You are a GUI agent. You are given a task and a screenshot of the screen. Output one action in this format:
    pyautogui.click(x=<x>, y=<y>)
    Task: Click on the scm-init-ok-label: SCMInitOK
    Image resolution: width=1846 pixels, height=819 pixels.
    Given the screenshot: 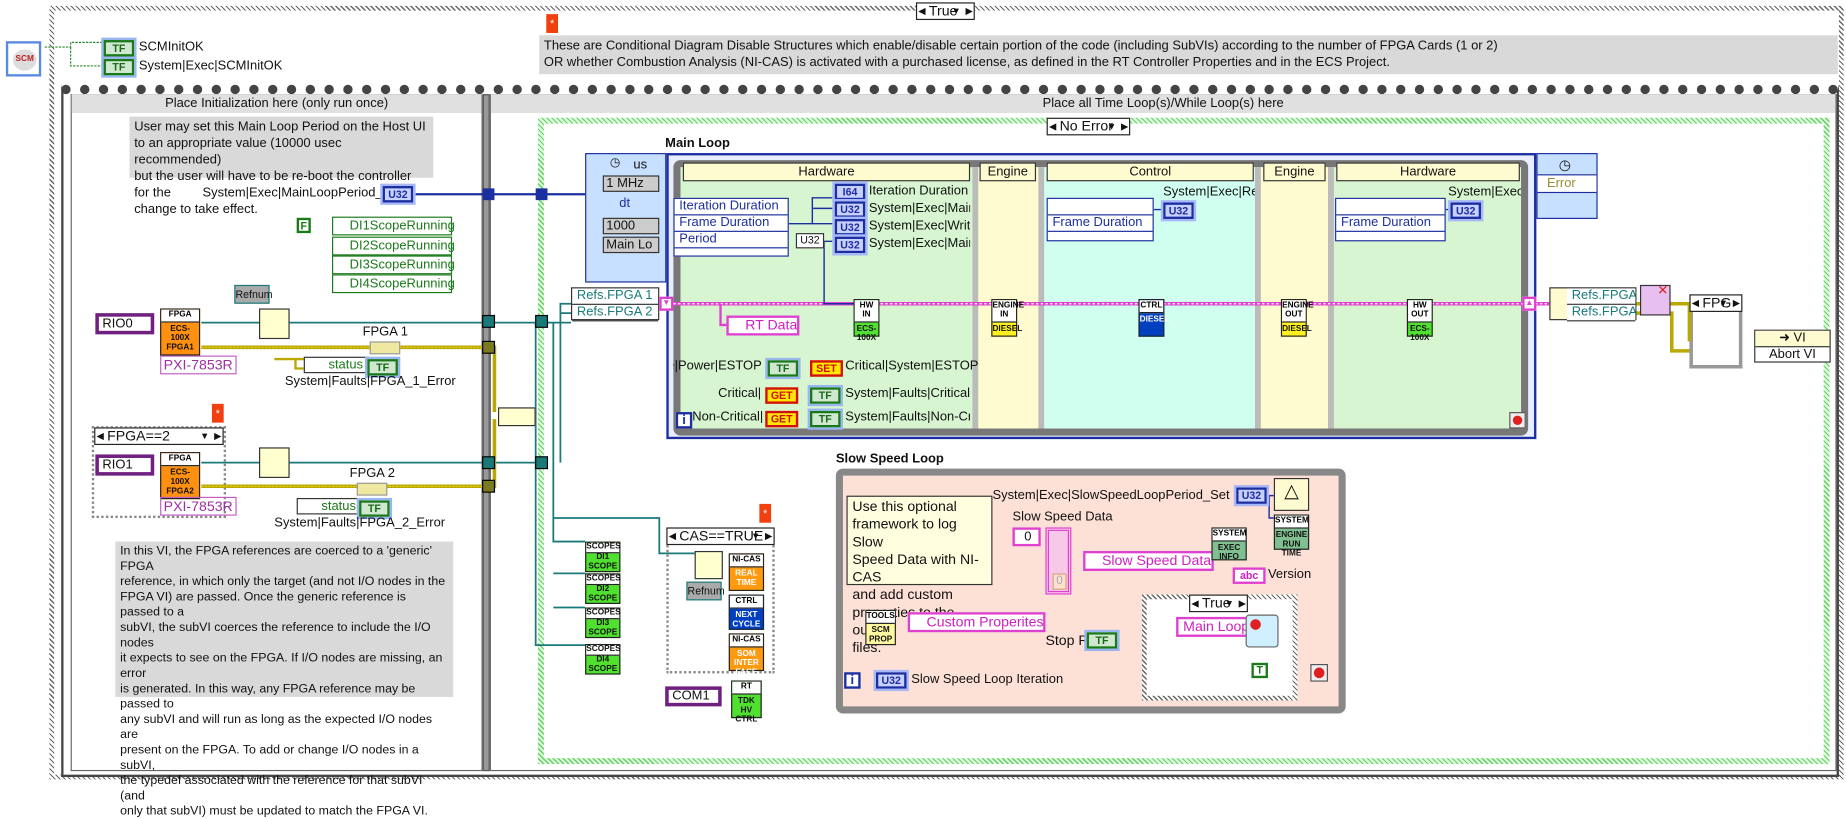 What is the action you would take?
    pyautogui.click(x=171, y=47)
    